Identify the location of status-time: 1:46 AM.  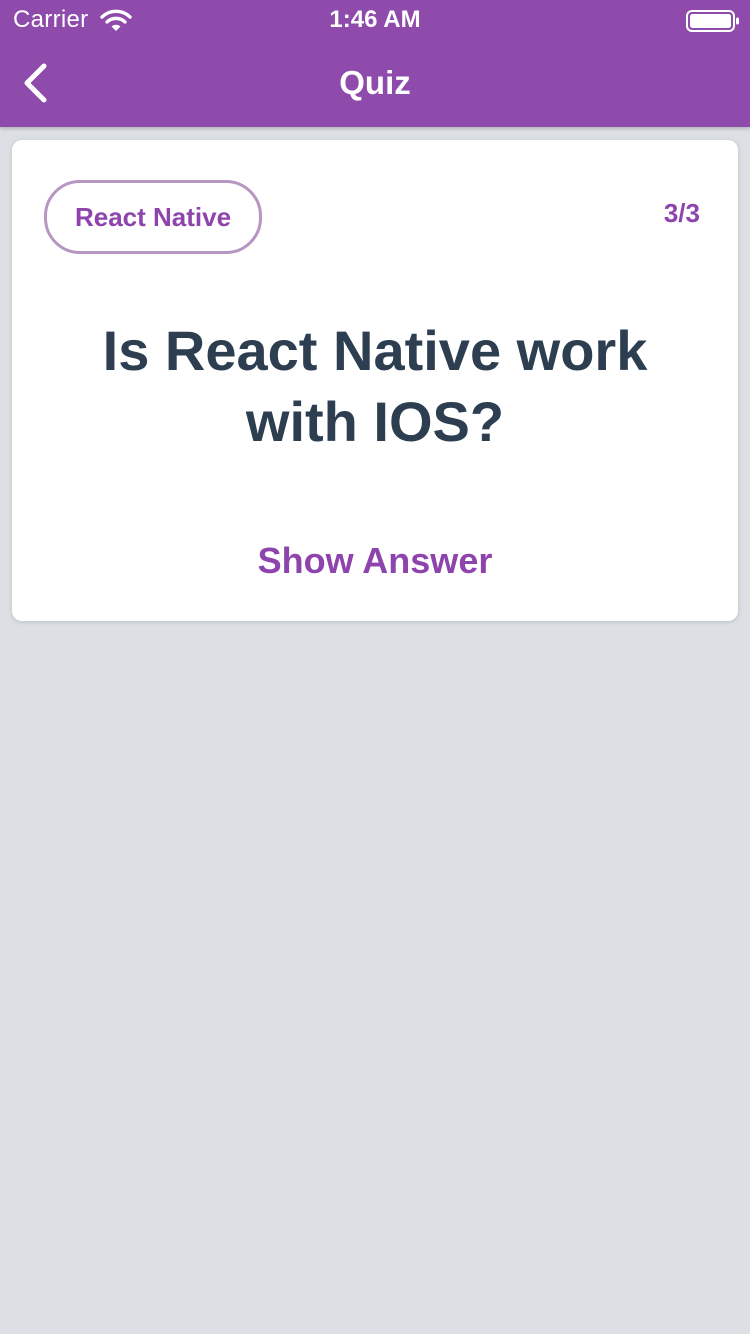
(375, 19).